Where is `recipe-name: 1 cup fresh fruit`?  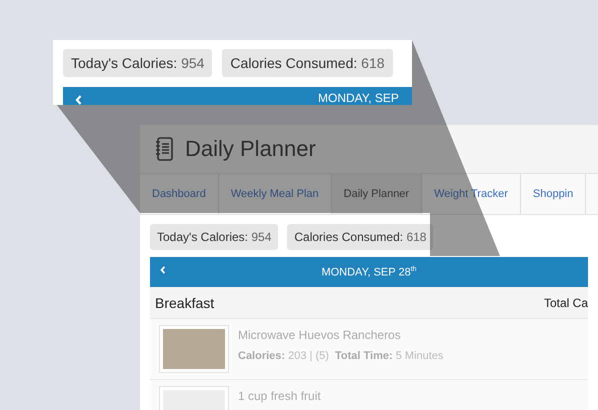
recipe-name: 1 cup fresh fruit is located at coordinates (279, 396).